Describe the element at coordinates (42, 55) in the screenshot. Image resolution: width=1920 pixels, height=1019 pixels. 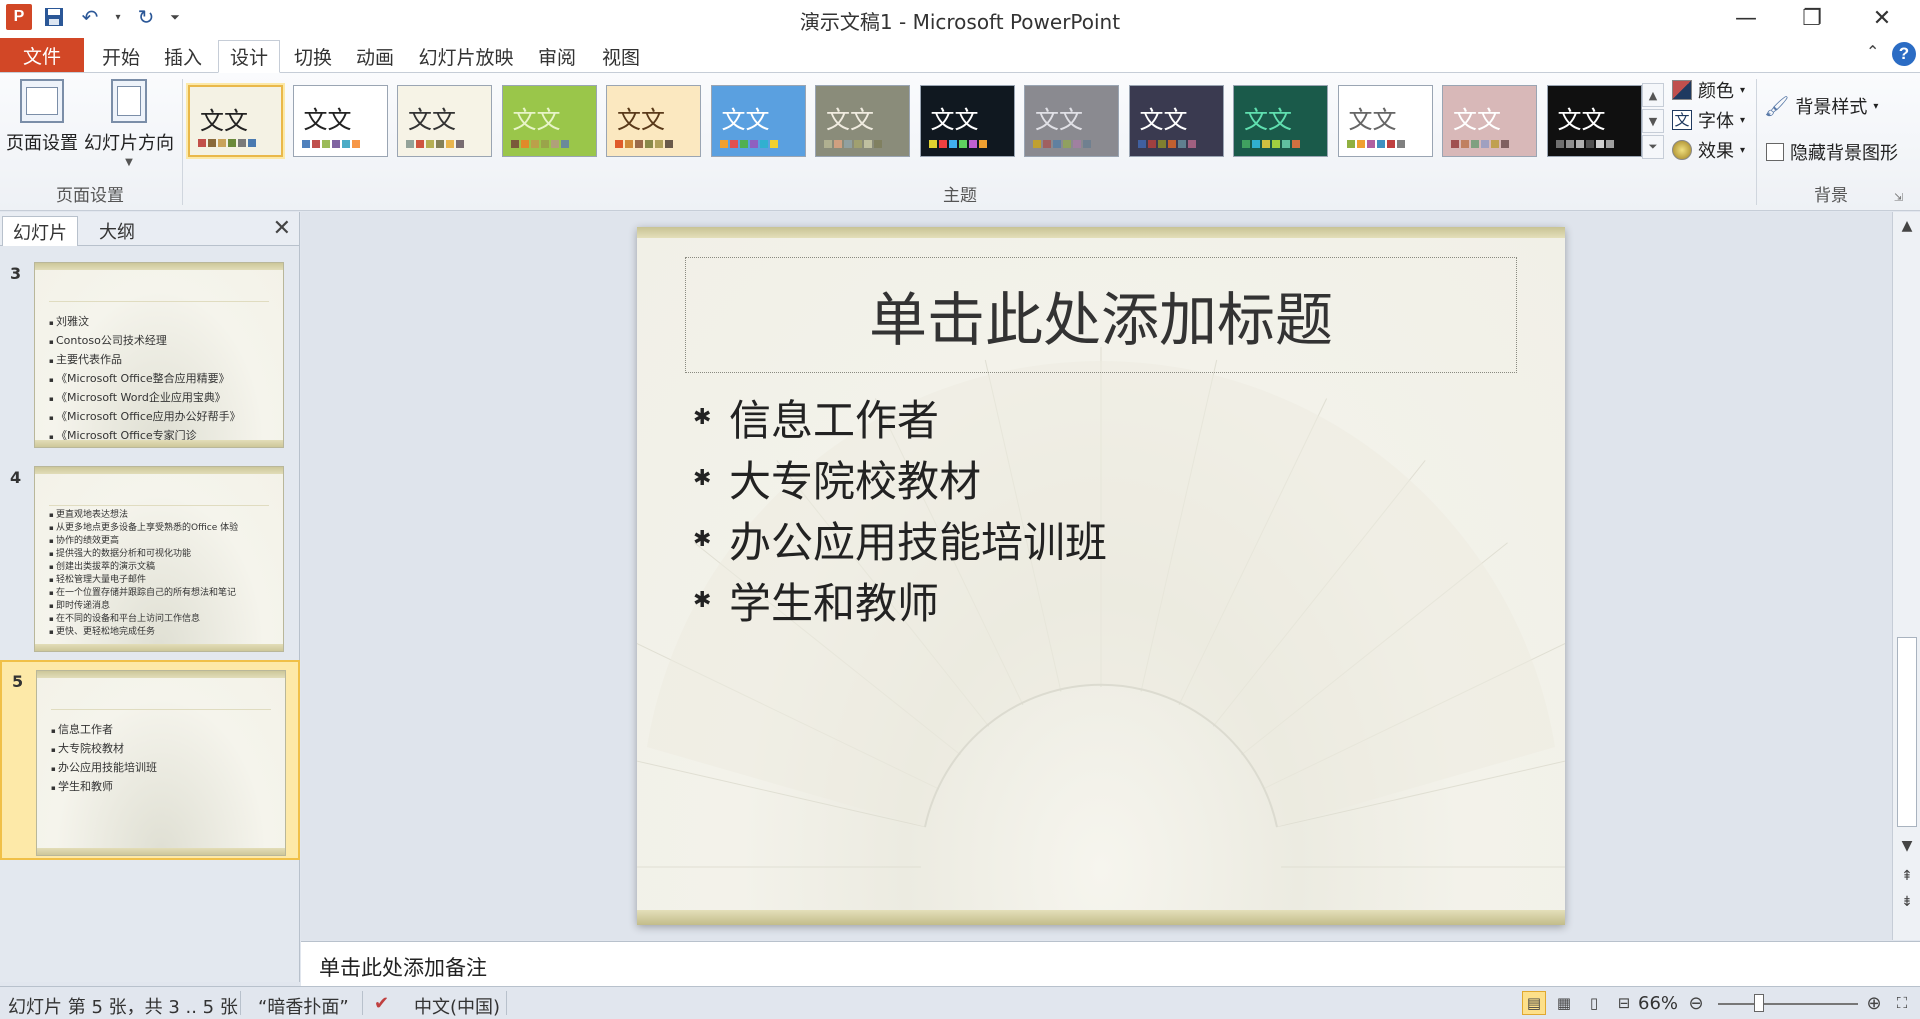
I see `tab-file: 文件` at that location.